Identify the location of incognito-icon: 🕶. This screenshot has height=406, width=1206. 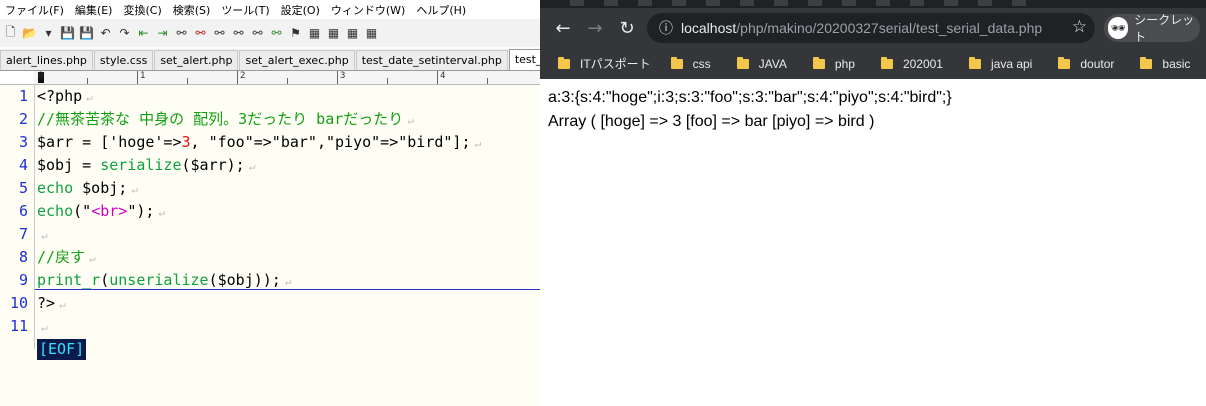
(1118, 28).